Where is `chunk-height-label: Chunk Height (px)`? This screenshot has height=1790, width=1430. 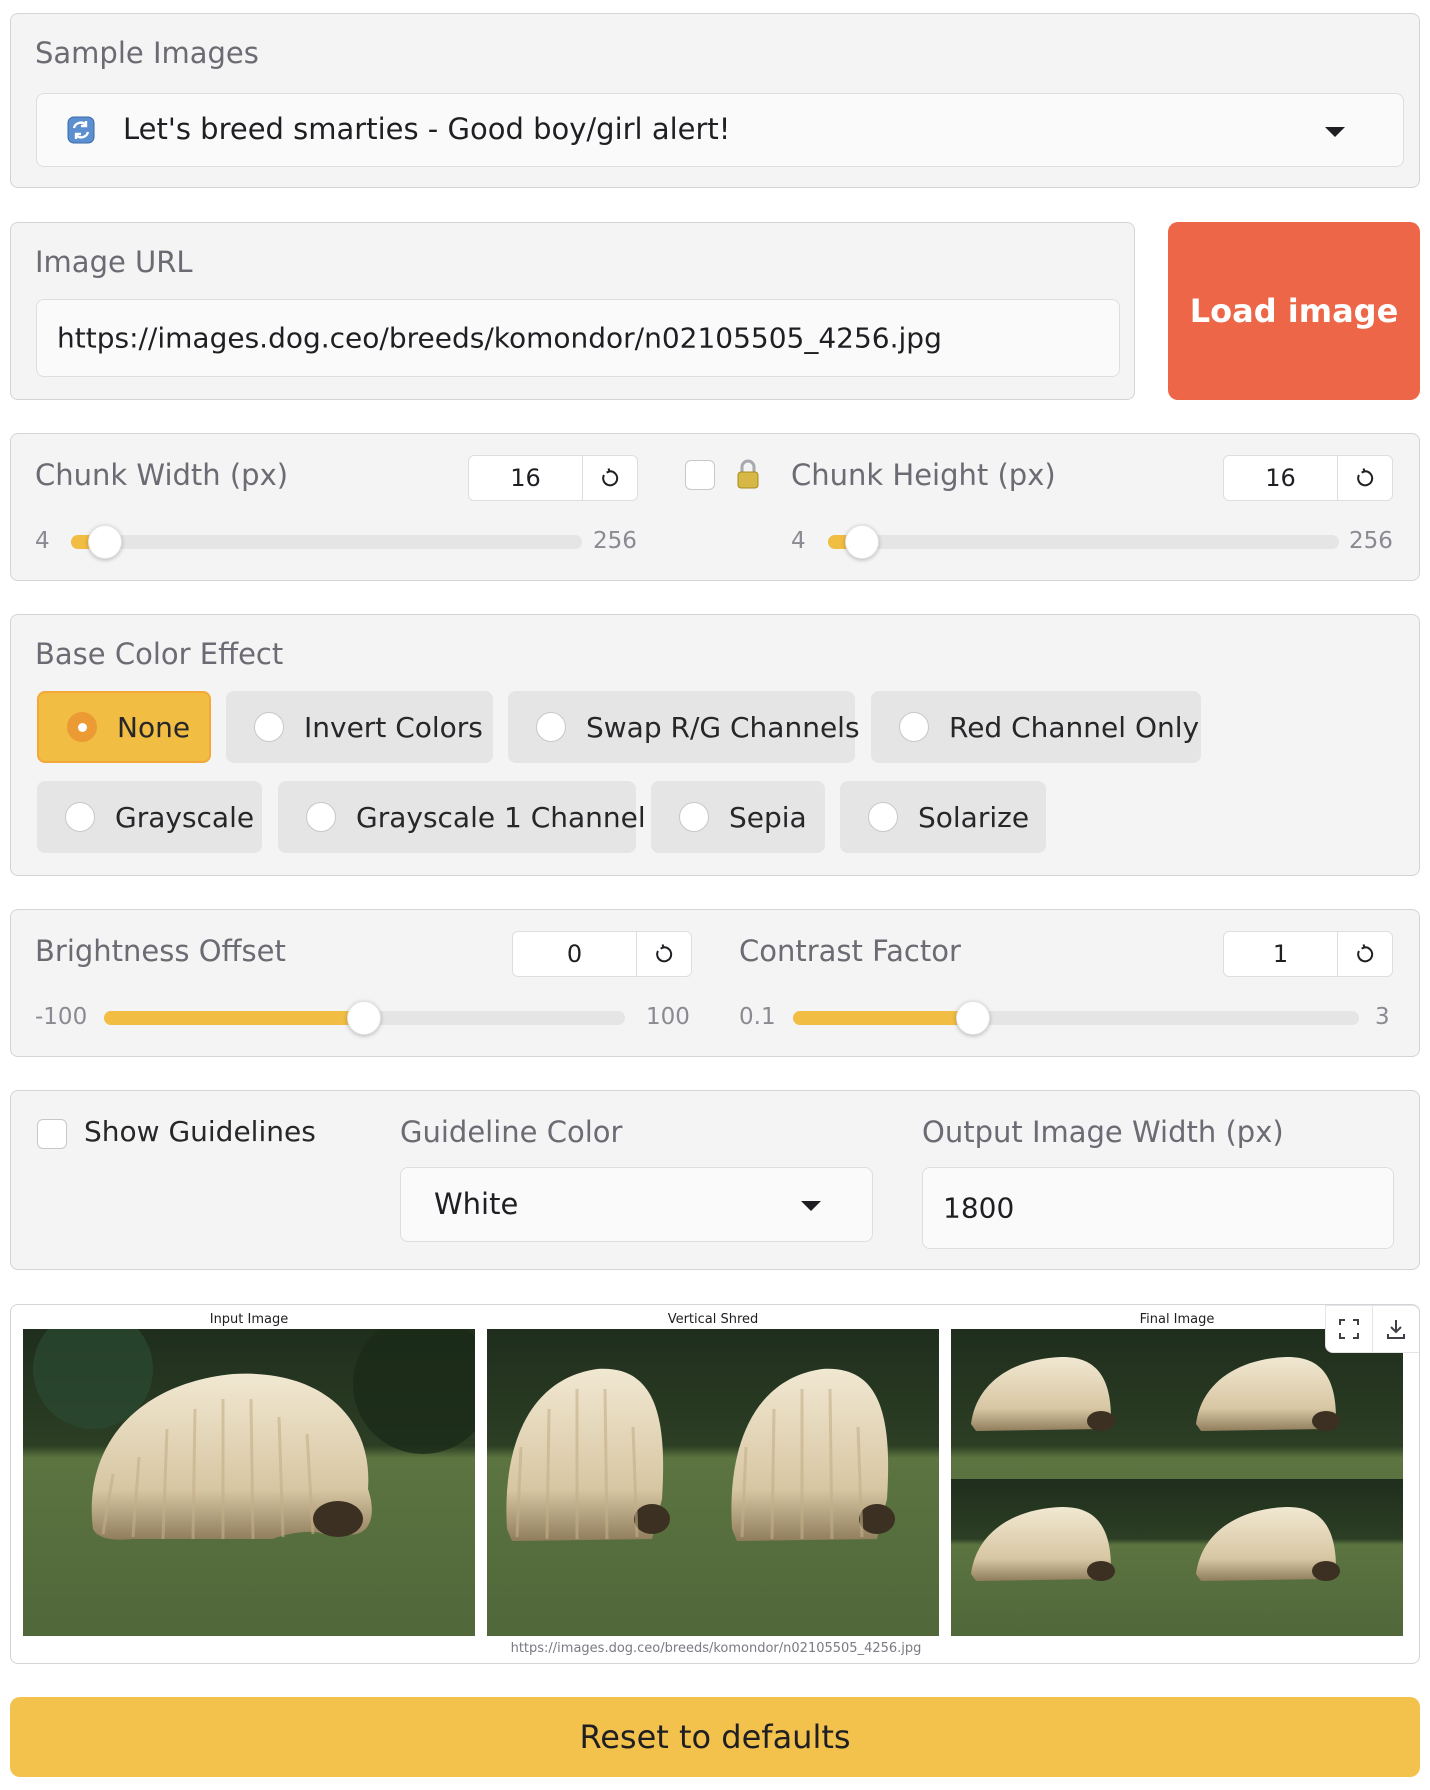 chunk-height-label: Chunk Height (px) is located at coordinates (923, 475).